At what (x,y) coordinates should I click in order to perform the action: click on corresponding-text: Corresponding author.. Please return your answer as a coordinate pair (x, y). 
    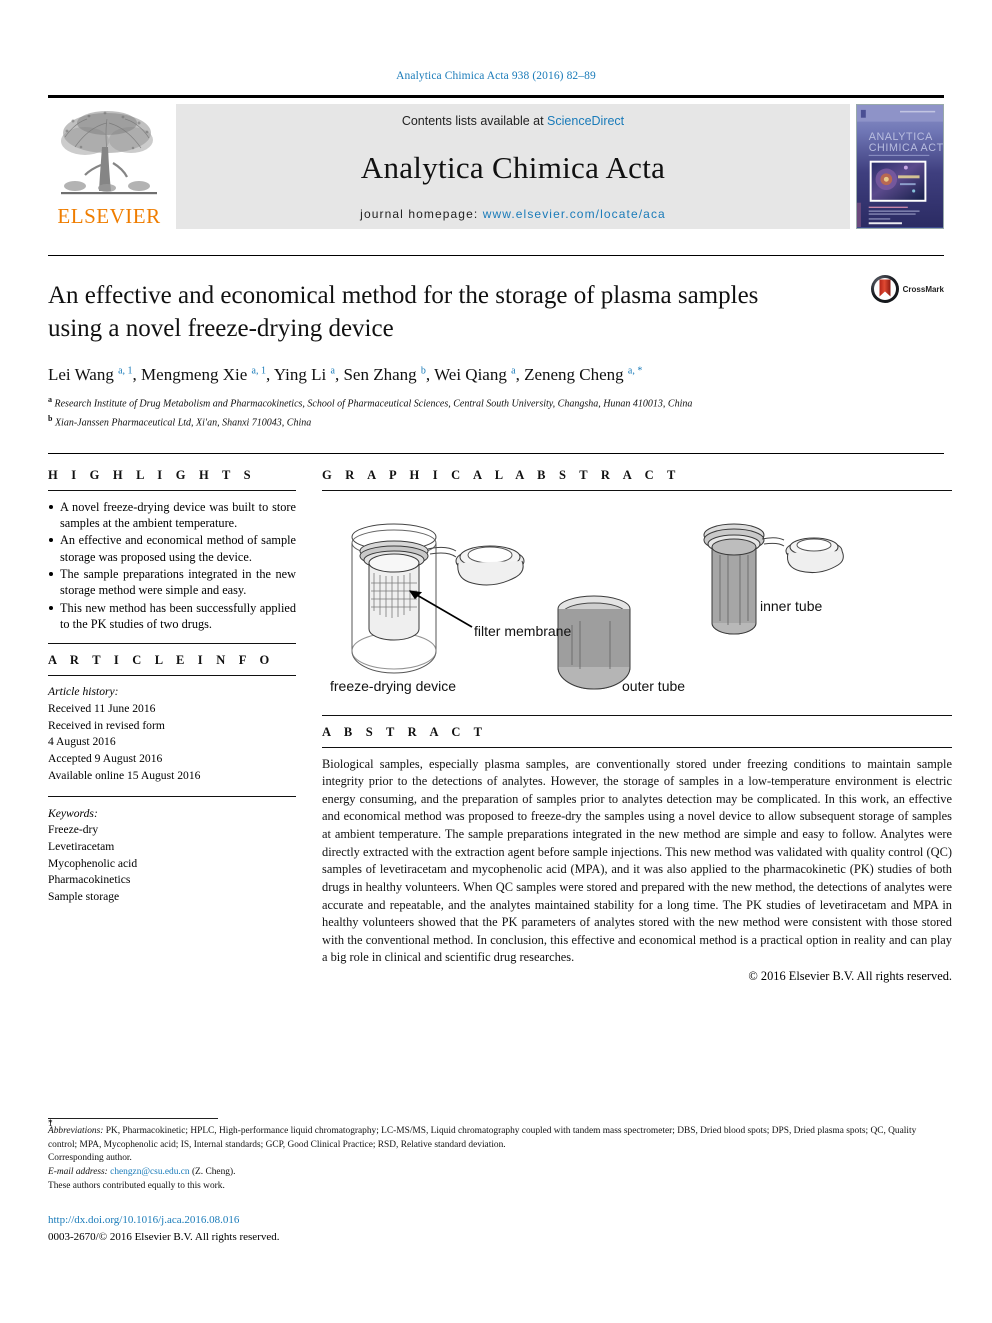
    Looking at the image, I should click on (90, 1158).